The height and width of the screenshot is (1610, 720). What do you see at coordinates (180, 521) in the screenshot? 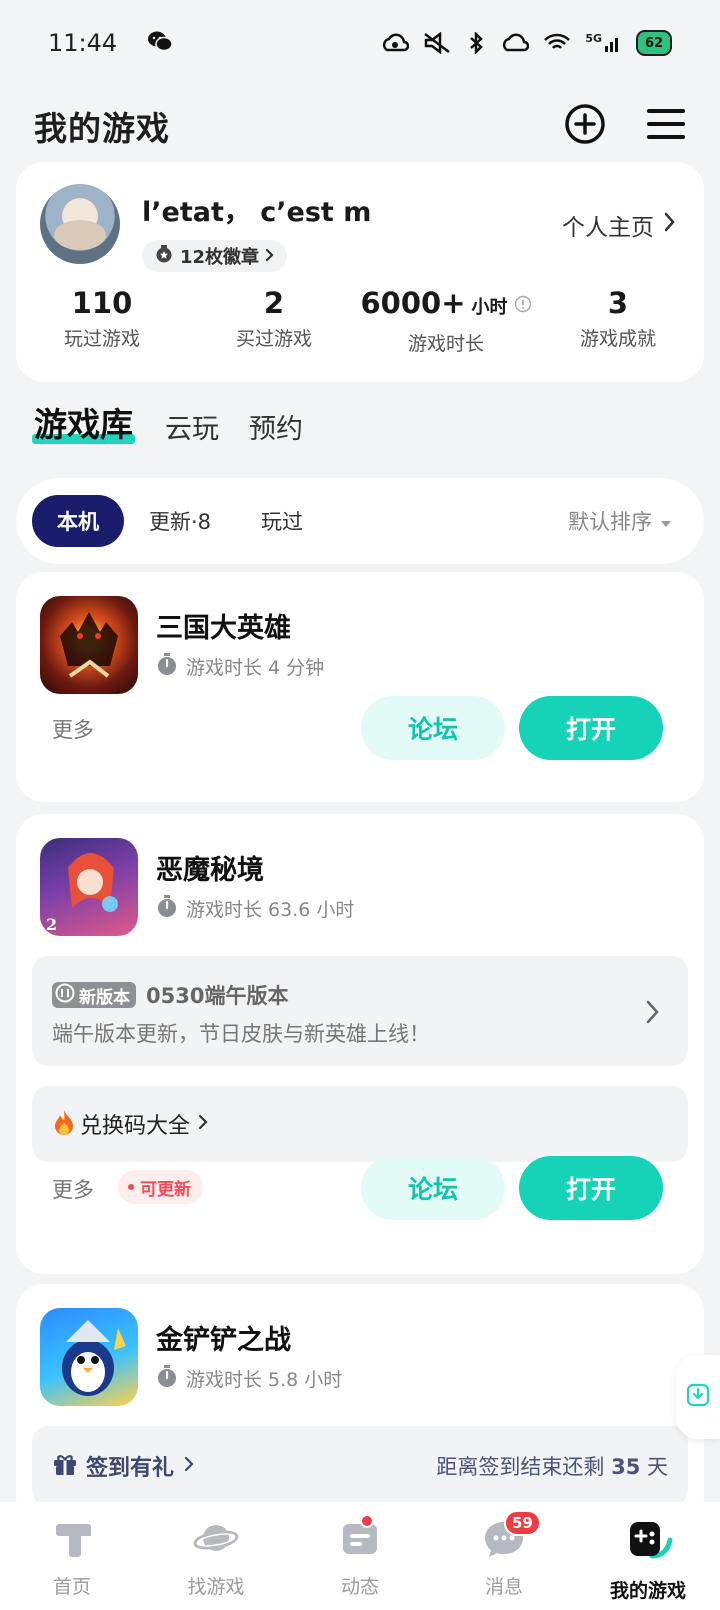
I see `filter-updates: 更新·8` at bounding box center [180, 521].